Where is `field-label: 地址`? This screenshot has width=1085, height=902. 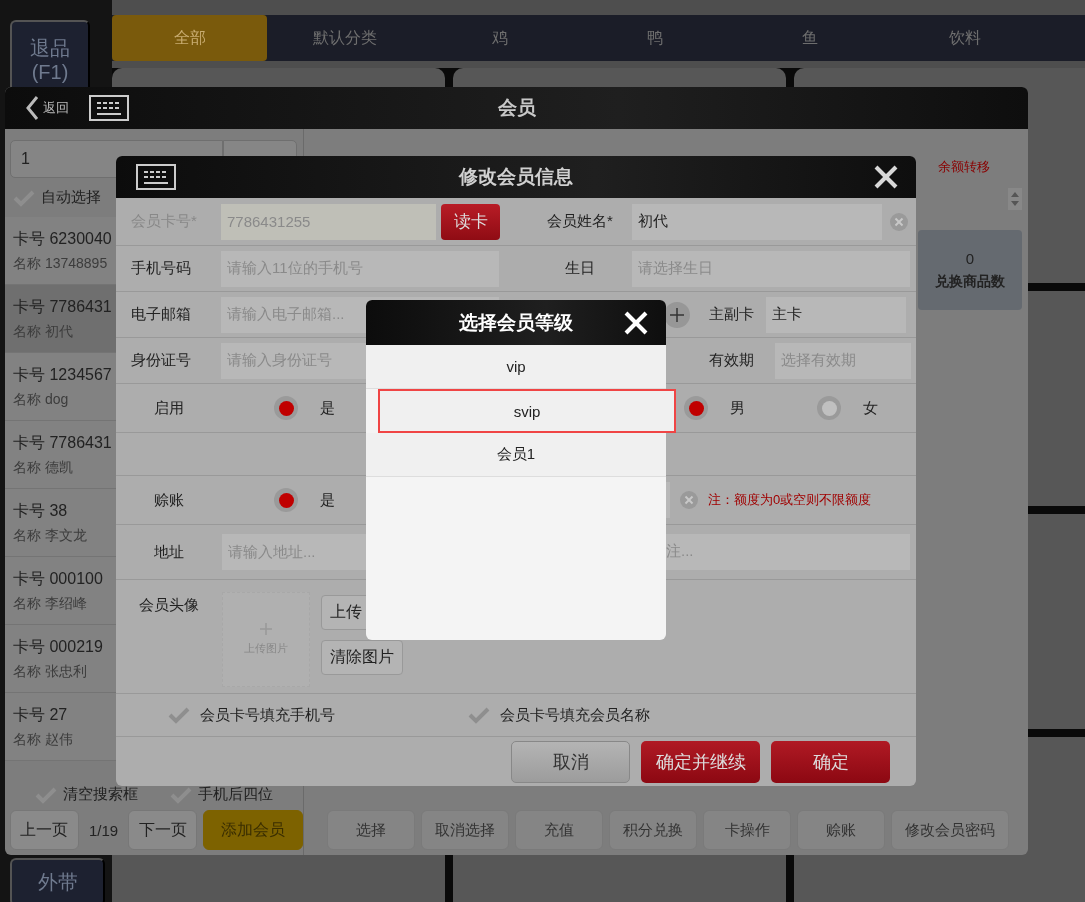
field-label: 地址 is located at coordinates (168, 552).